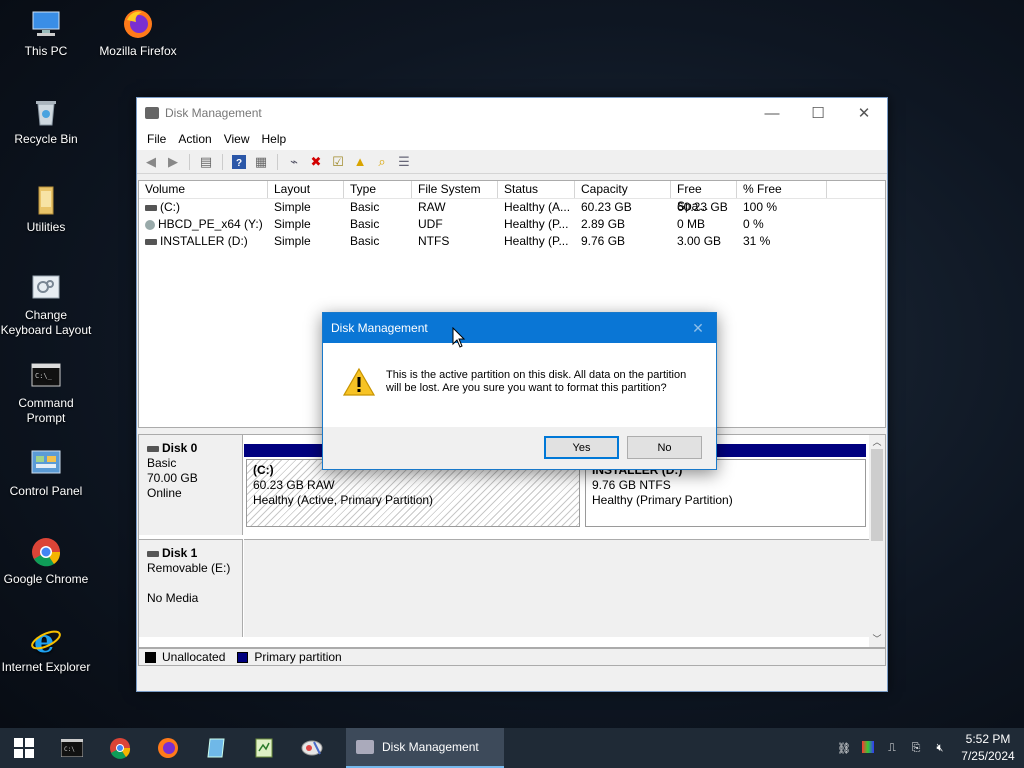 The image size is (1024, 768). I want to click on search-folder-icon: ⌕, so click(382, 162).